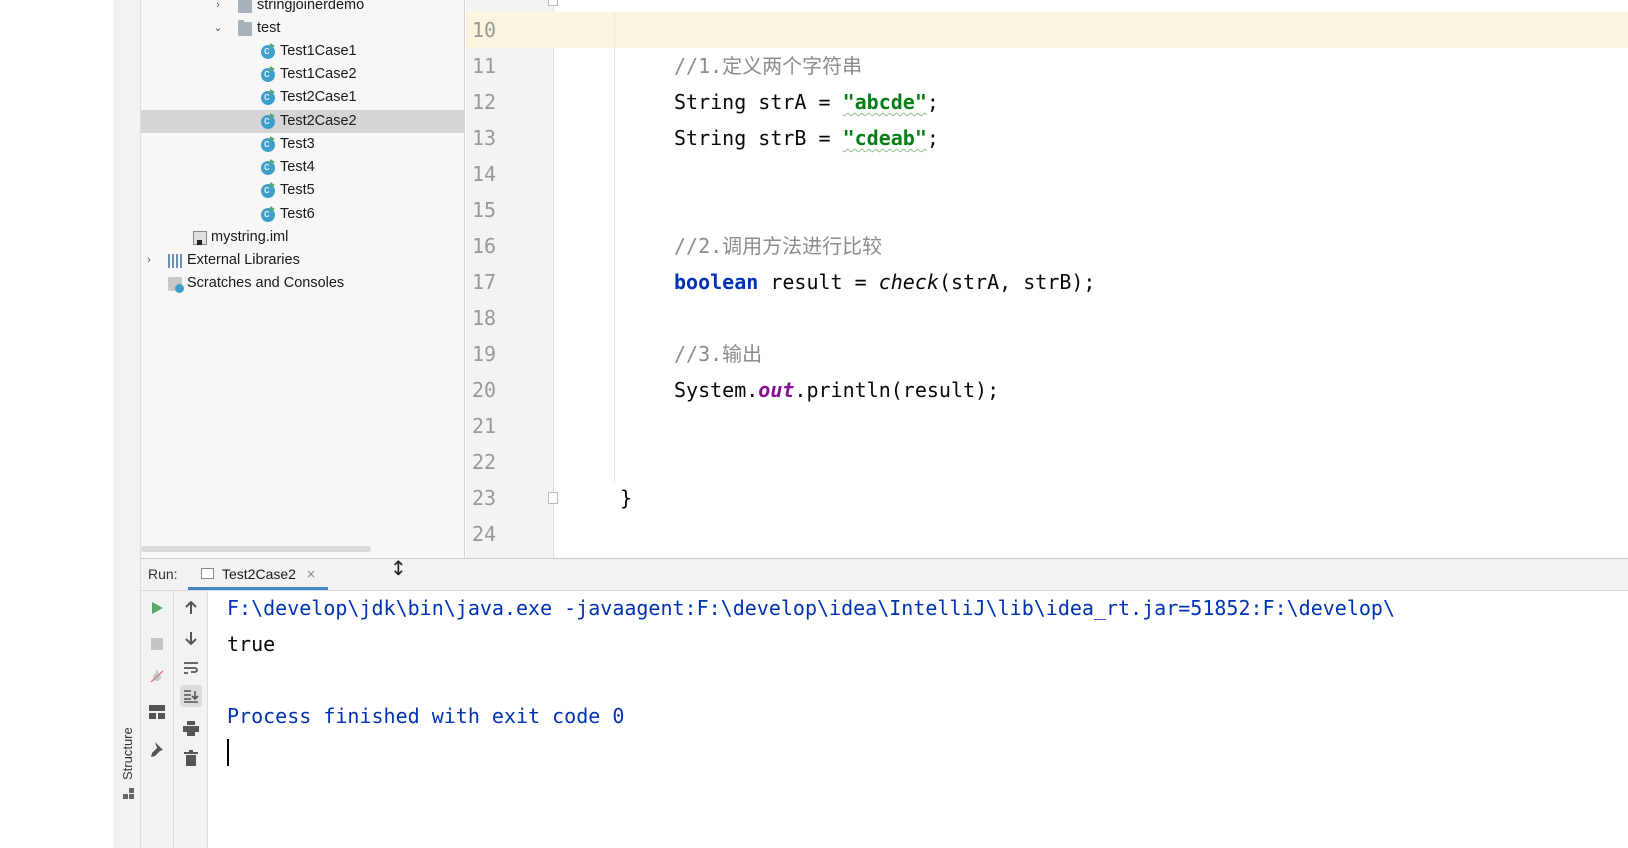 Image resolution: width=1628 pixels, height=848 pixels. Describe the element at coordinates (484, 534) in the screenshot. I see `line-number: 24` at that location.